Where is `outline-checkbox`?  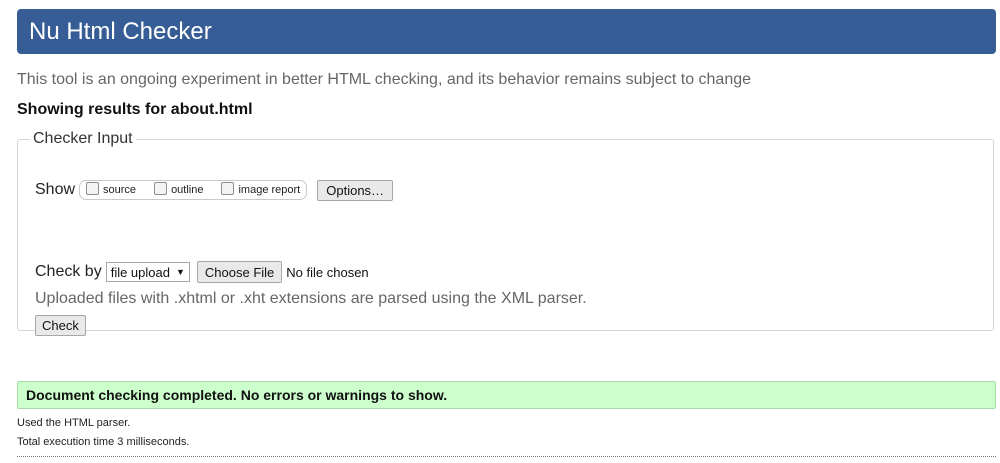 outline-checkbox is located at coordinates (161, 188).